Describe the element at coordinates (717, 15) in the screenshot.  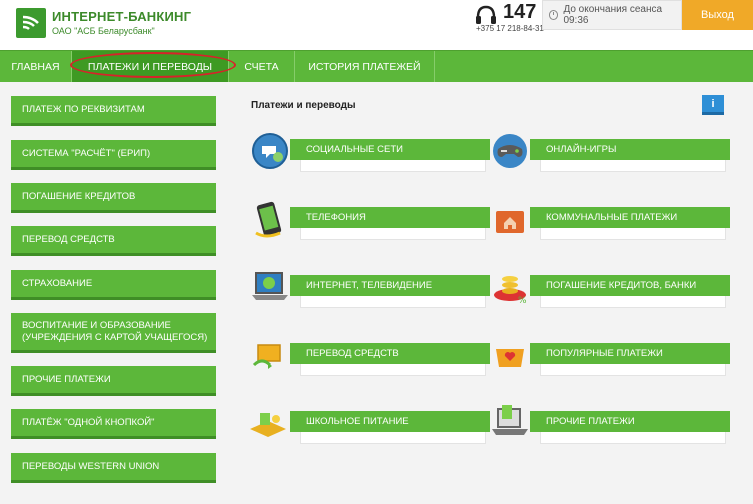
I see `logout-button: Выход` at that location.